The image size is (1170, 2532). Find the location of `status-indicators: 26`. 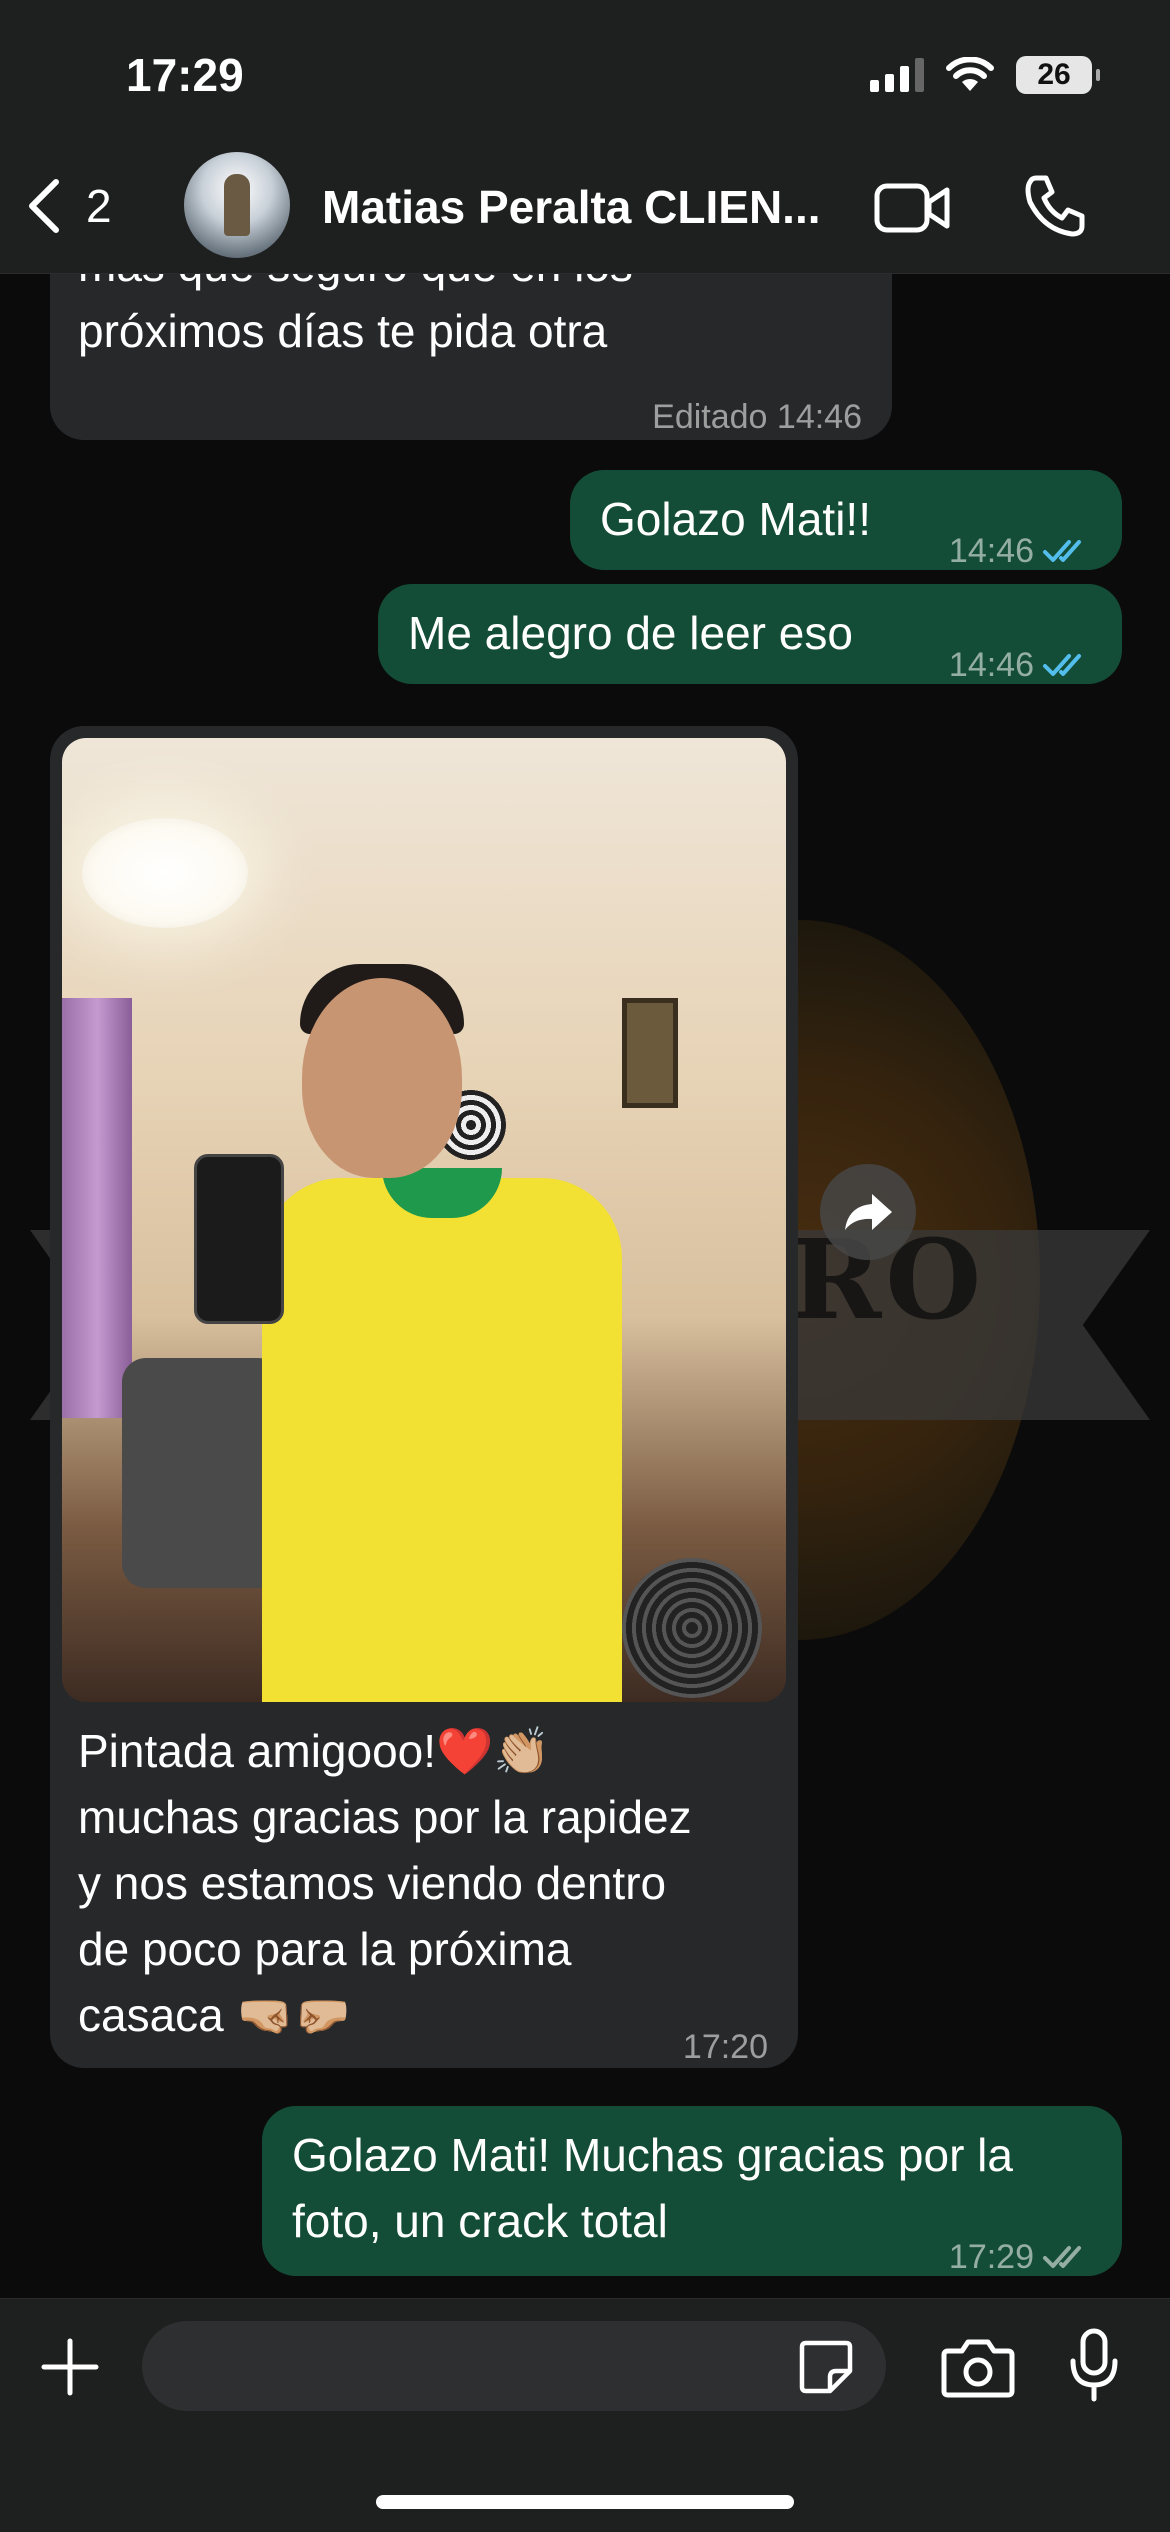

status-indicators: 26 is located at coordinates (985, 75).